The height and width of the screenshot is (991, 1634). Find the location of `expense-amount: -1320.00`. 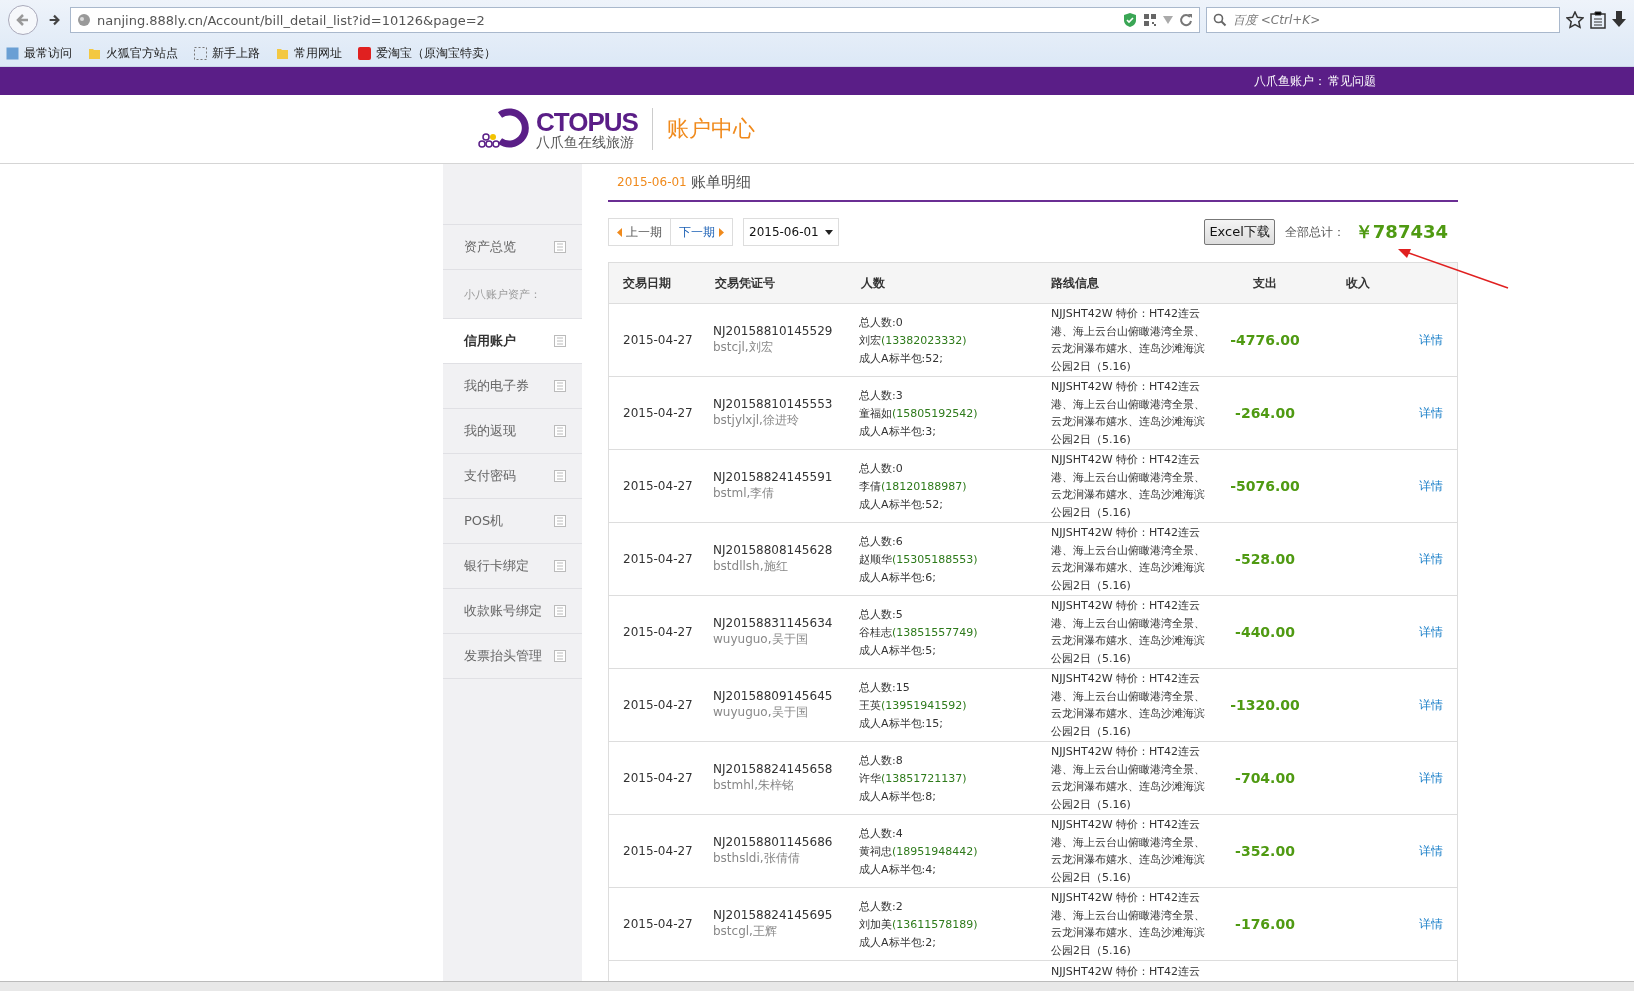

expense-amount: -1320.00 is located at coordinates (1265, 705).